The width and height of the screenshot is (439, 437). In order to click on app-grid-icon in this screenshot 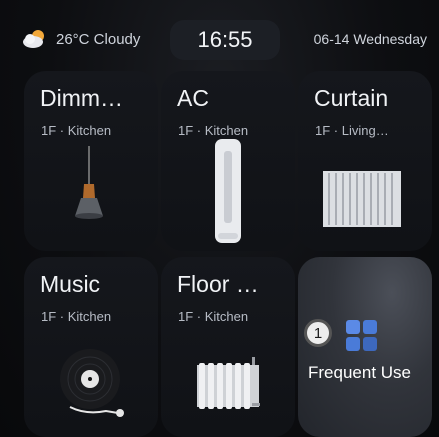, I will do `click(362, 338)`.